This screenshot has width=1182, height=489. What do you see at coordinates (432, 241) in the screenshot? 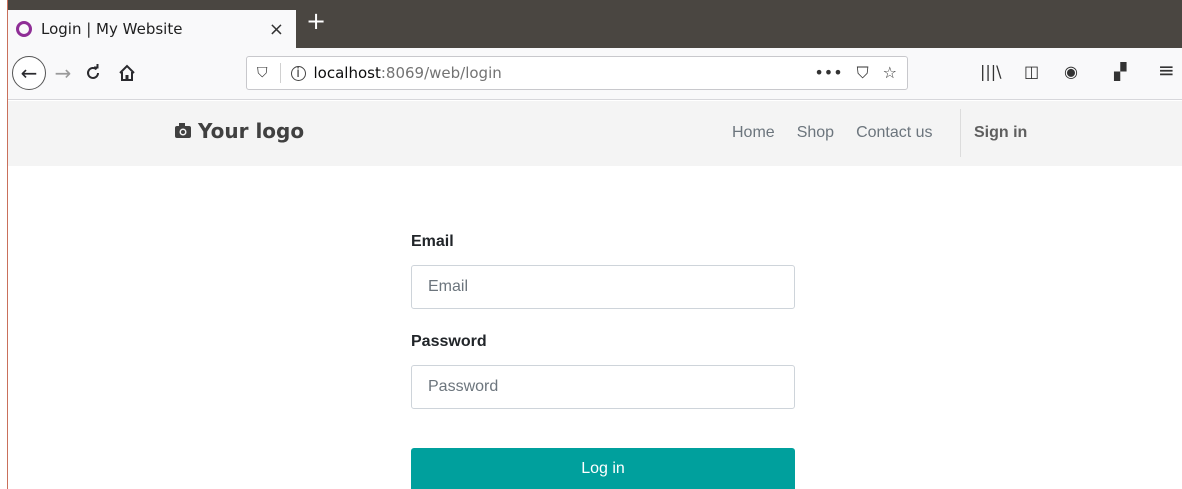
I see `email-label: Email` at bounding box center [432, 241].